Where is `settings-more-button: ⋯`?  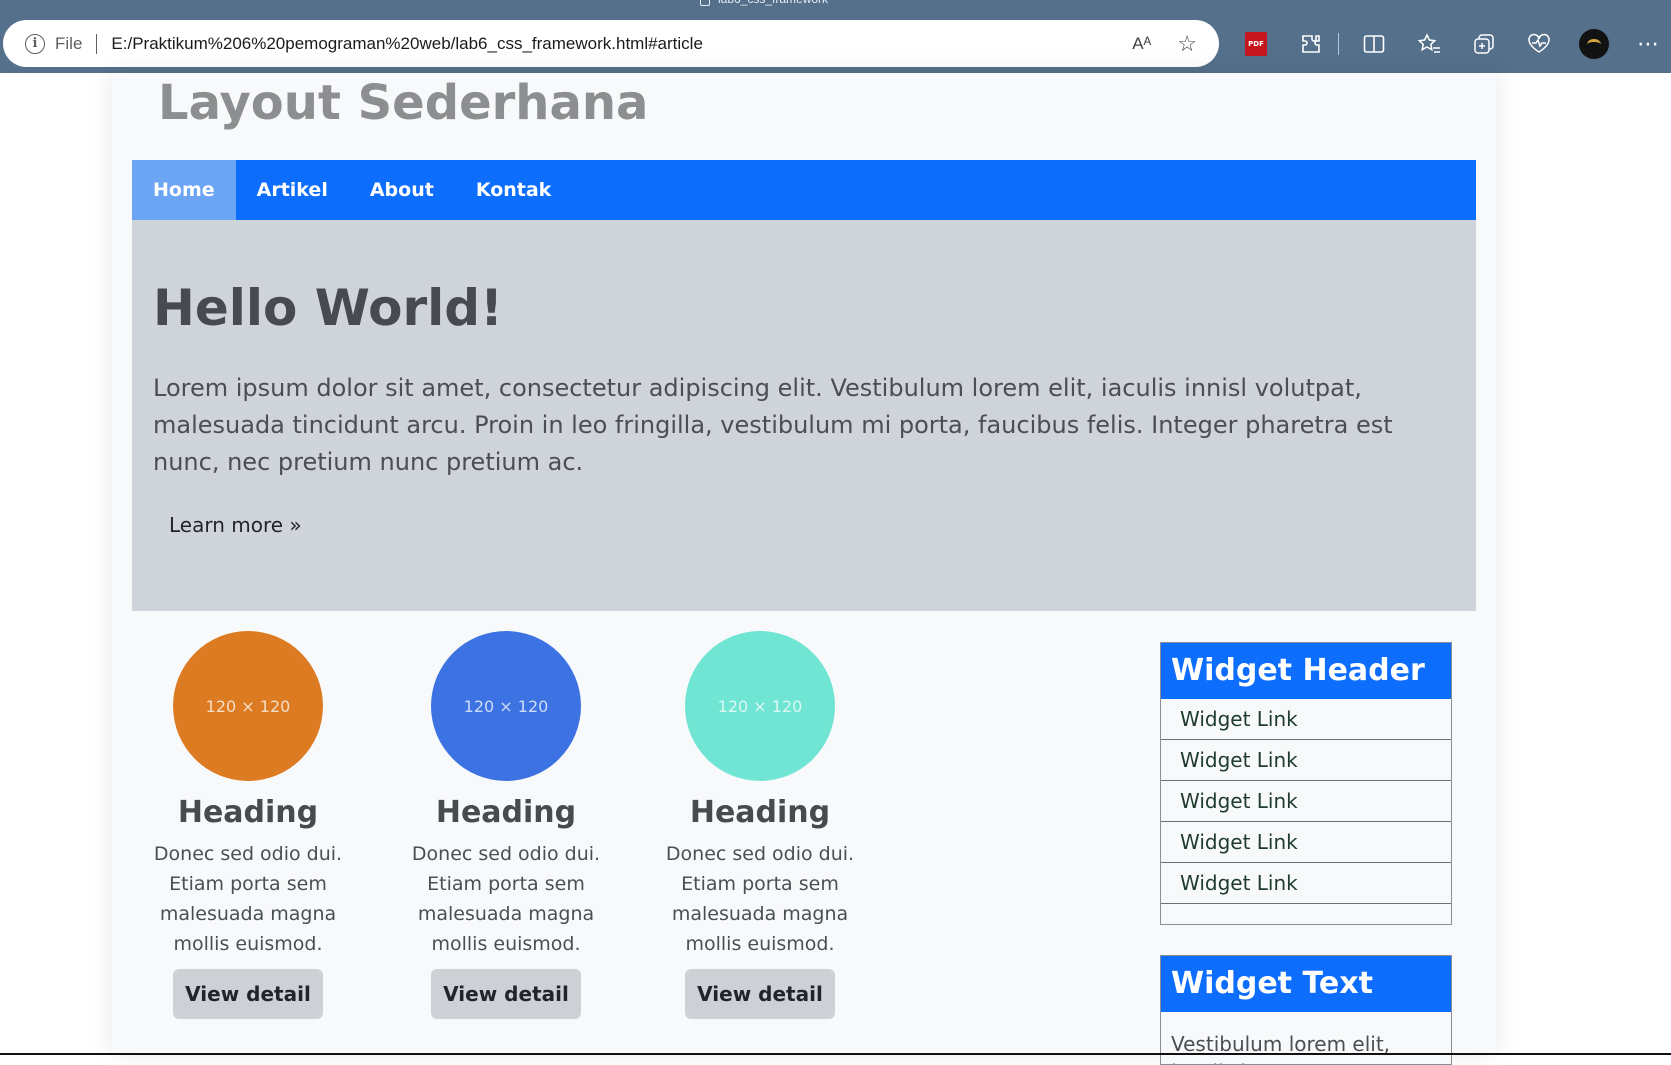
settings-more-button: ⋯ is located at coordinates (1649, 44).